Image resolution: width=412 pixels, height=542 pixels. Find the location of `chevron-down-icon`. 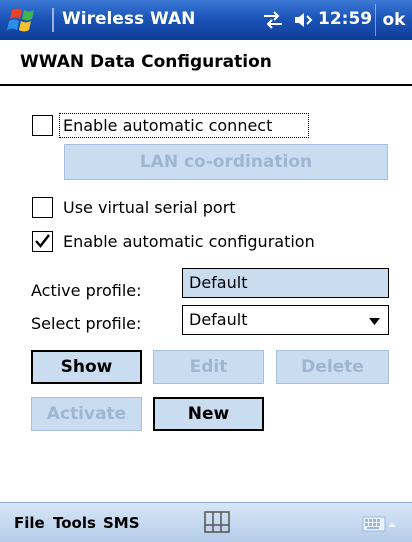

chevron-down-icon is located at coordinates (374, 321).